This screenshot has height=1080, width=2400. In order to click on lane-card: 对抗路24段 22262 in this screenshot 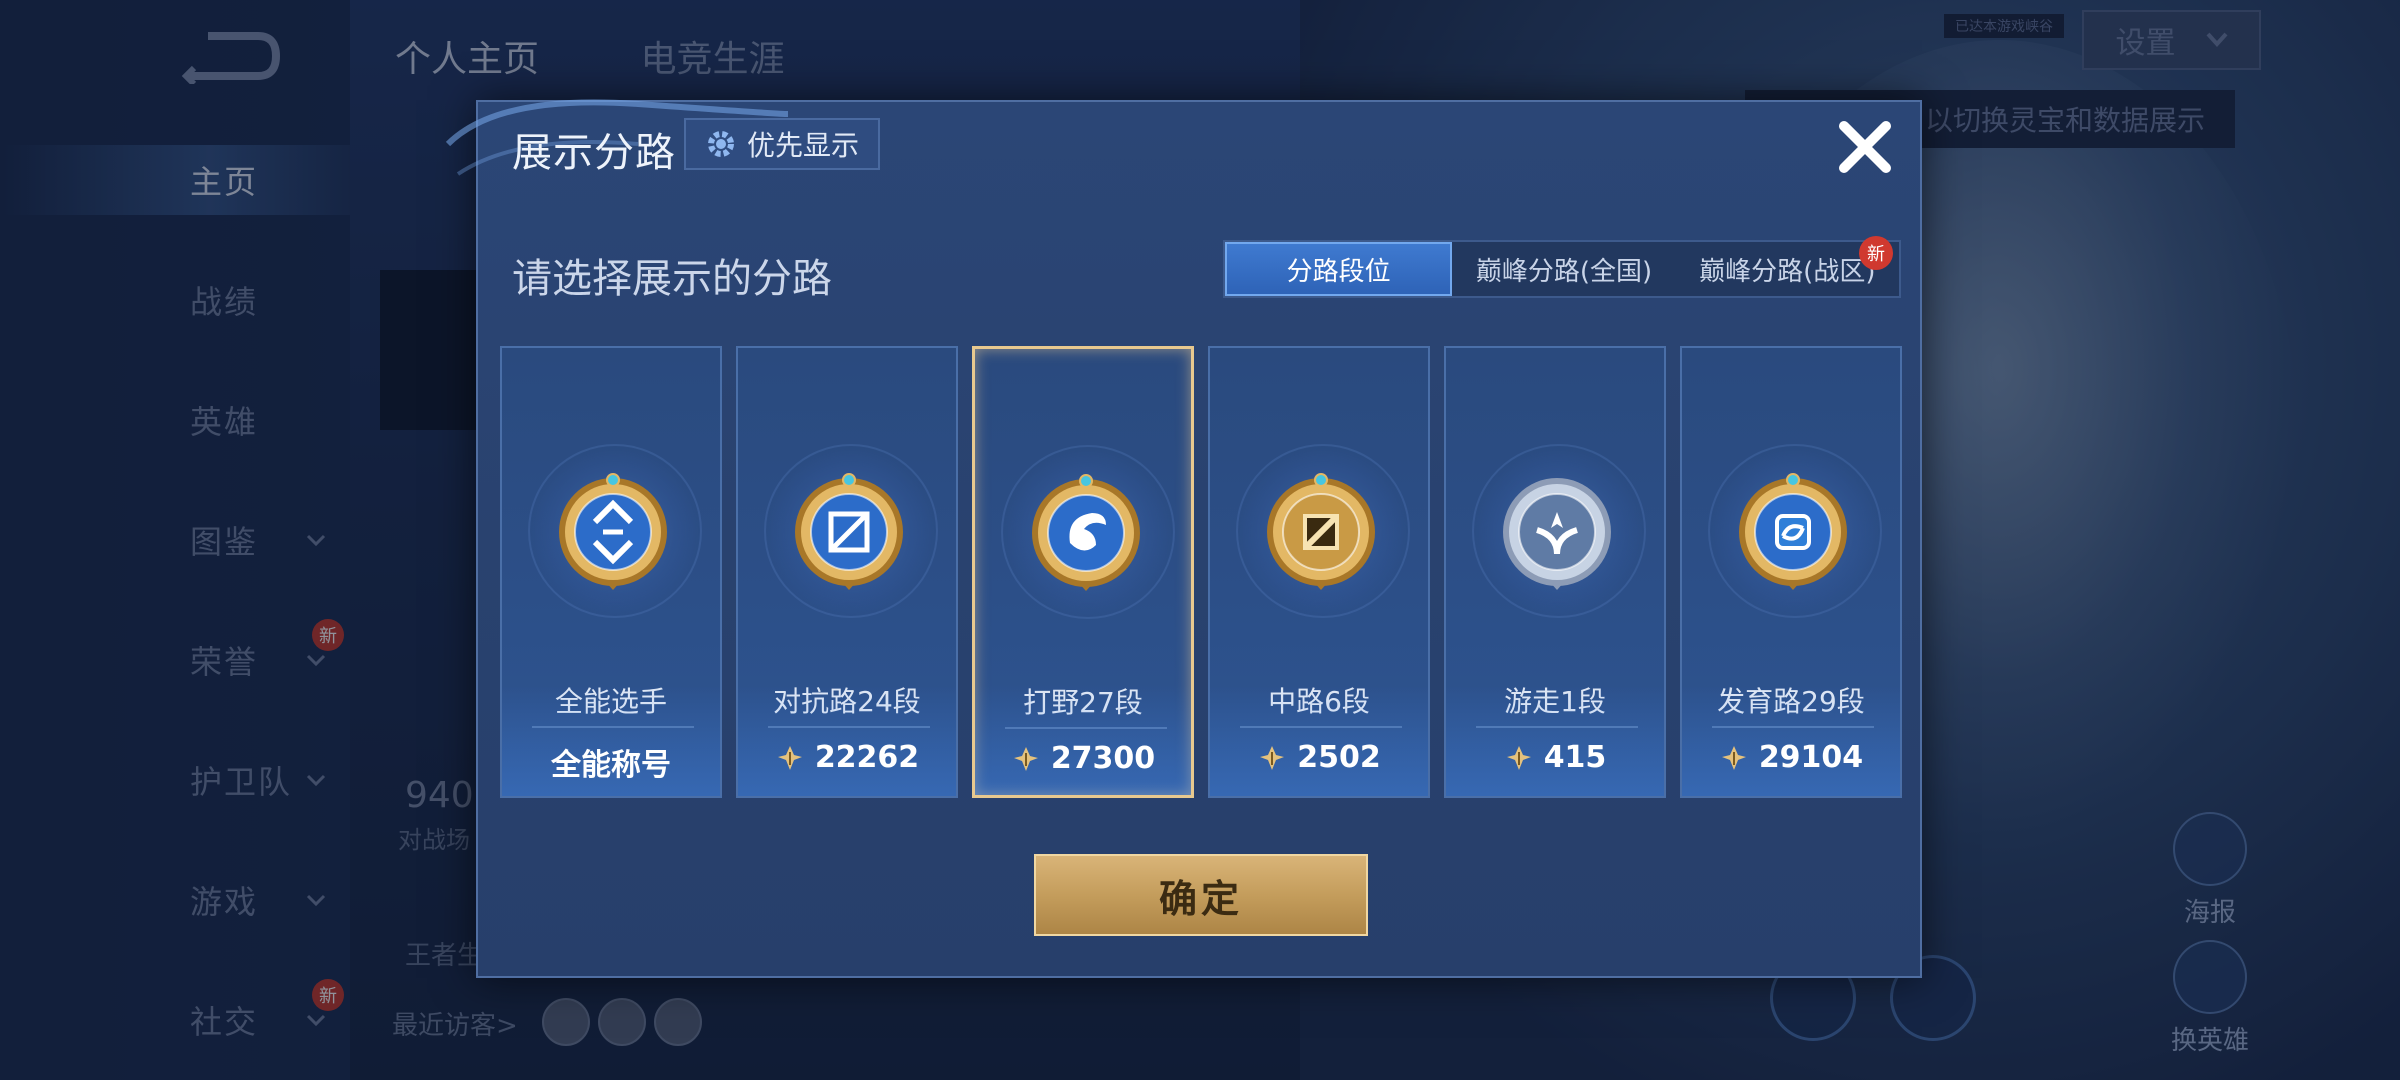, I will do `click(847, 572)`.